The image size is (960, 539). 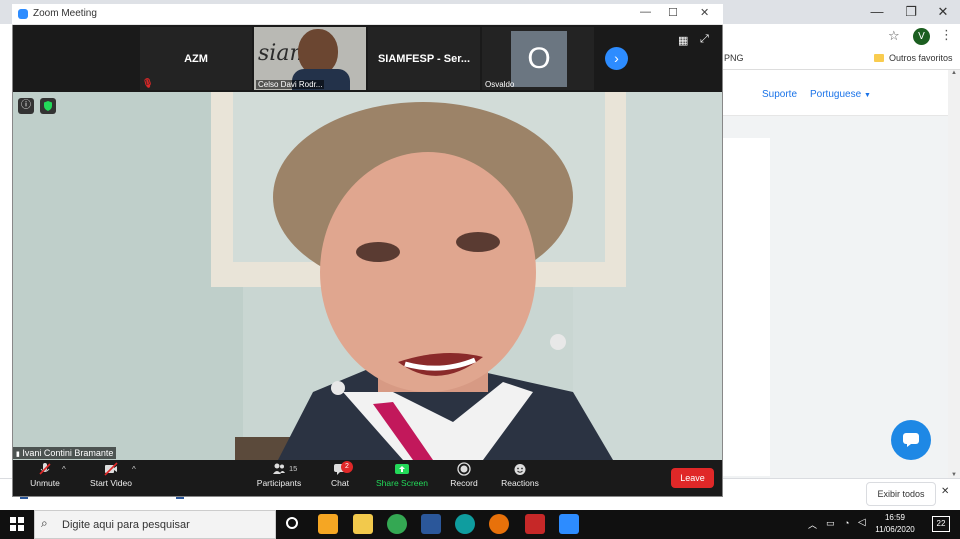 I want to click on menu-kebab-icon: ⋮, so click(x=946, y=35).